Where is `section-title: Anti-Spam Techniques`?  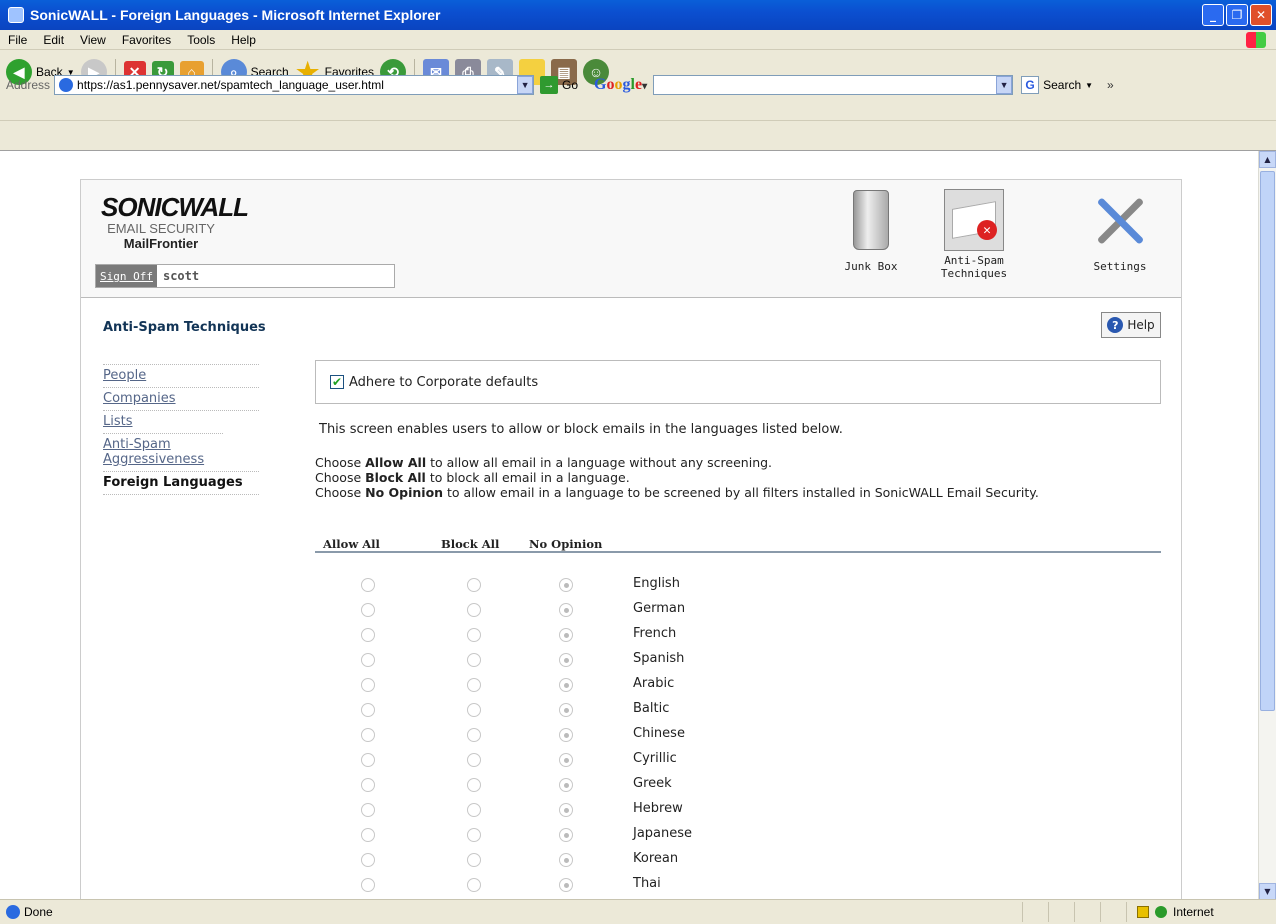
section-title: Anti-Spam Techniques is located at coordinates (184, 327).